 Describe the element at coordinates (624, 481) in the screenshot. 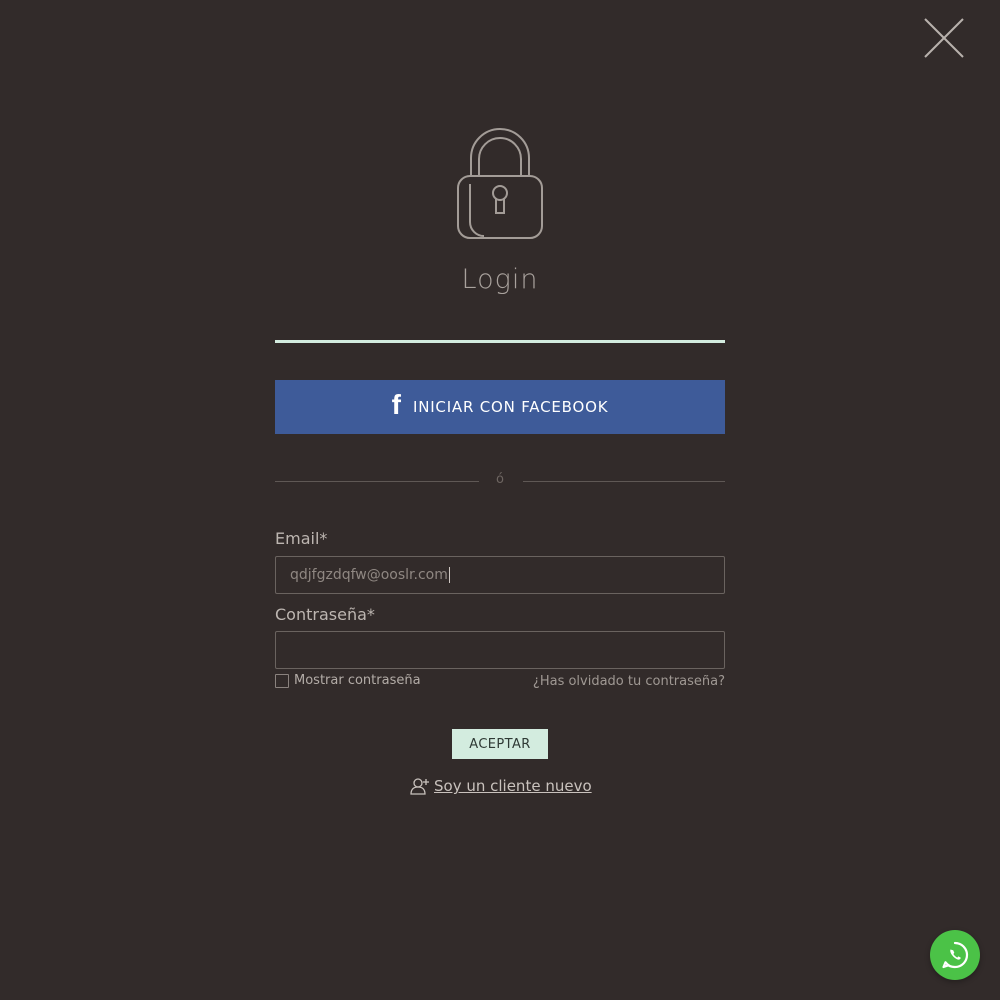

I see `divider-line-right` at that location.